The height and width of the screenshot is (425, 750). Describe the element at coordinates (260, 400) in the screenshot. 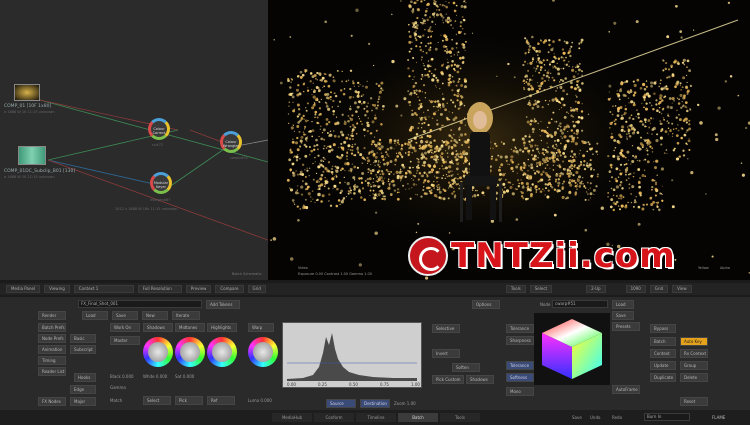

I see `luma-value: Luma 0.000` at that location.